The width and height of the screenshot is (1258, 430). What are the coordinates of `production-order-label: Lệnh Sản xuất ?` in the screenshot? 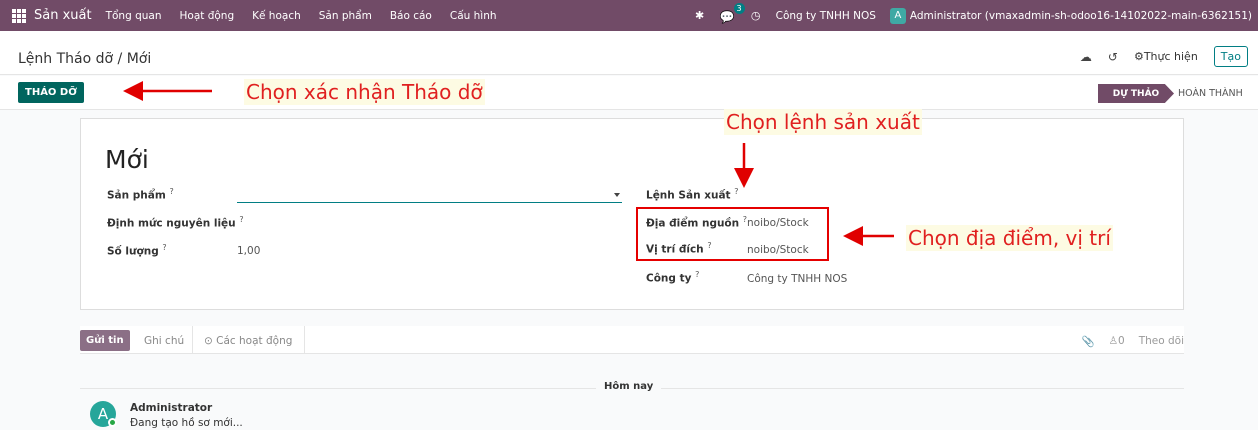 It's located at (692, 194).